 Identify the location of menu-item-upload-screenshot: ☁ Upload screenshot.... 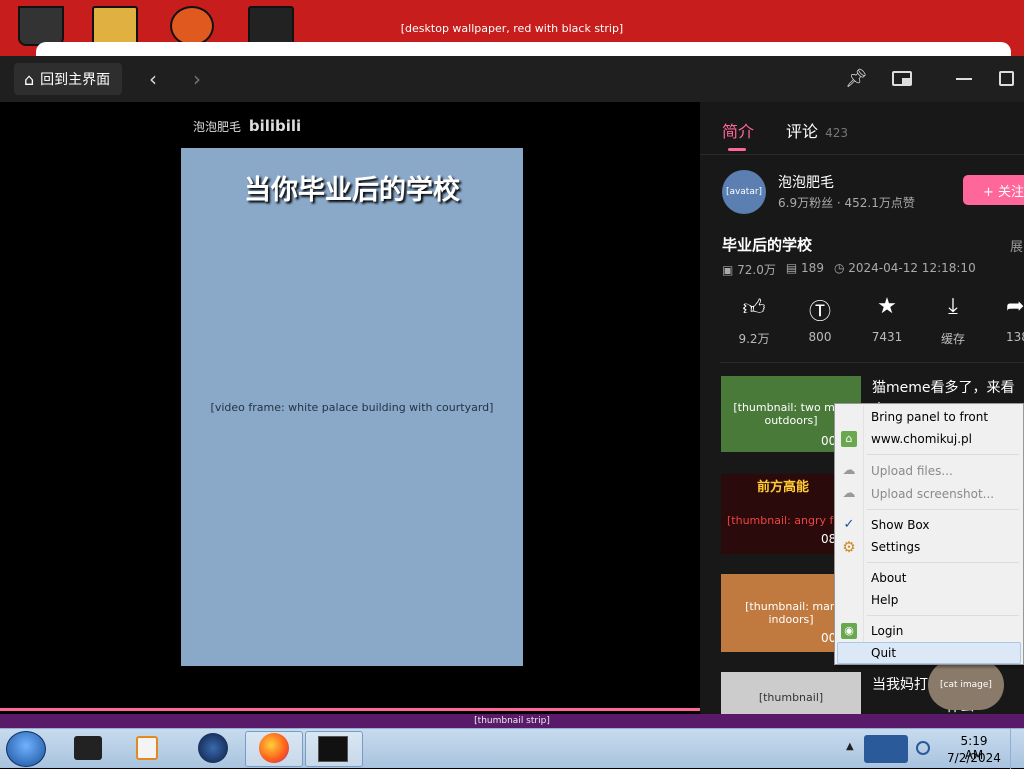
(929, 494).